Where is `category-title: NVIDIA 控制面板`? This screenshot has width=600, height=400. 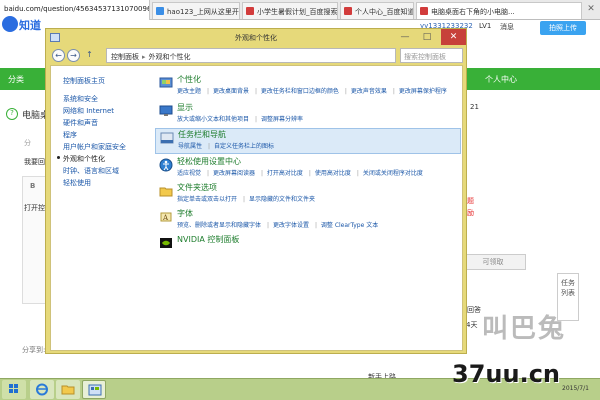
category-title: NVIDIA 控制面板 is located at coordinates (208, 239).